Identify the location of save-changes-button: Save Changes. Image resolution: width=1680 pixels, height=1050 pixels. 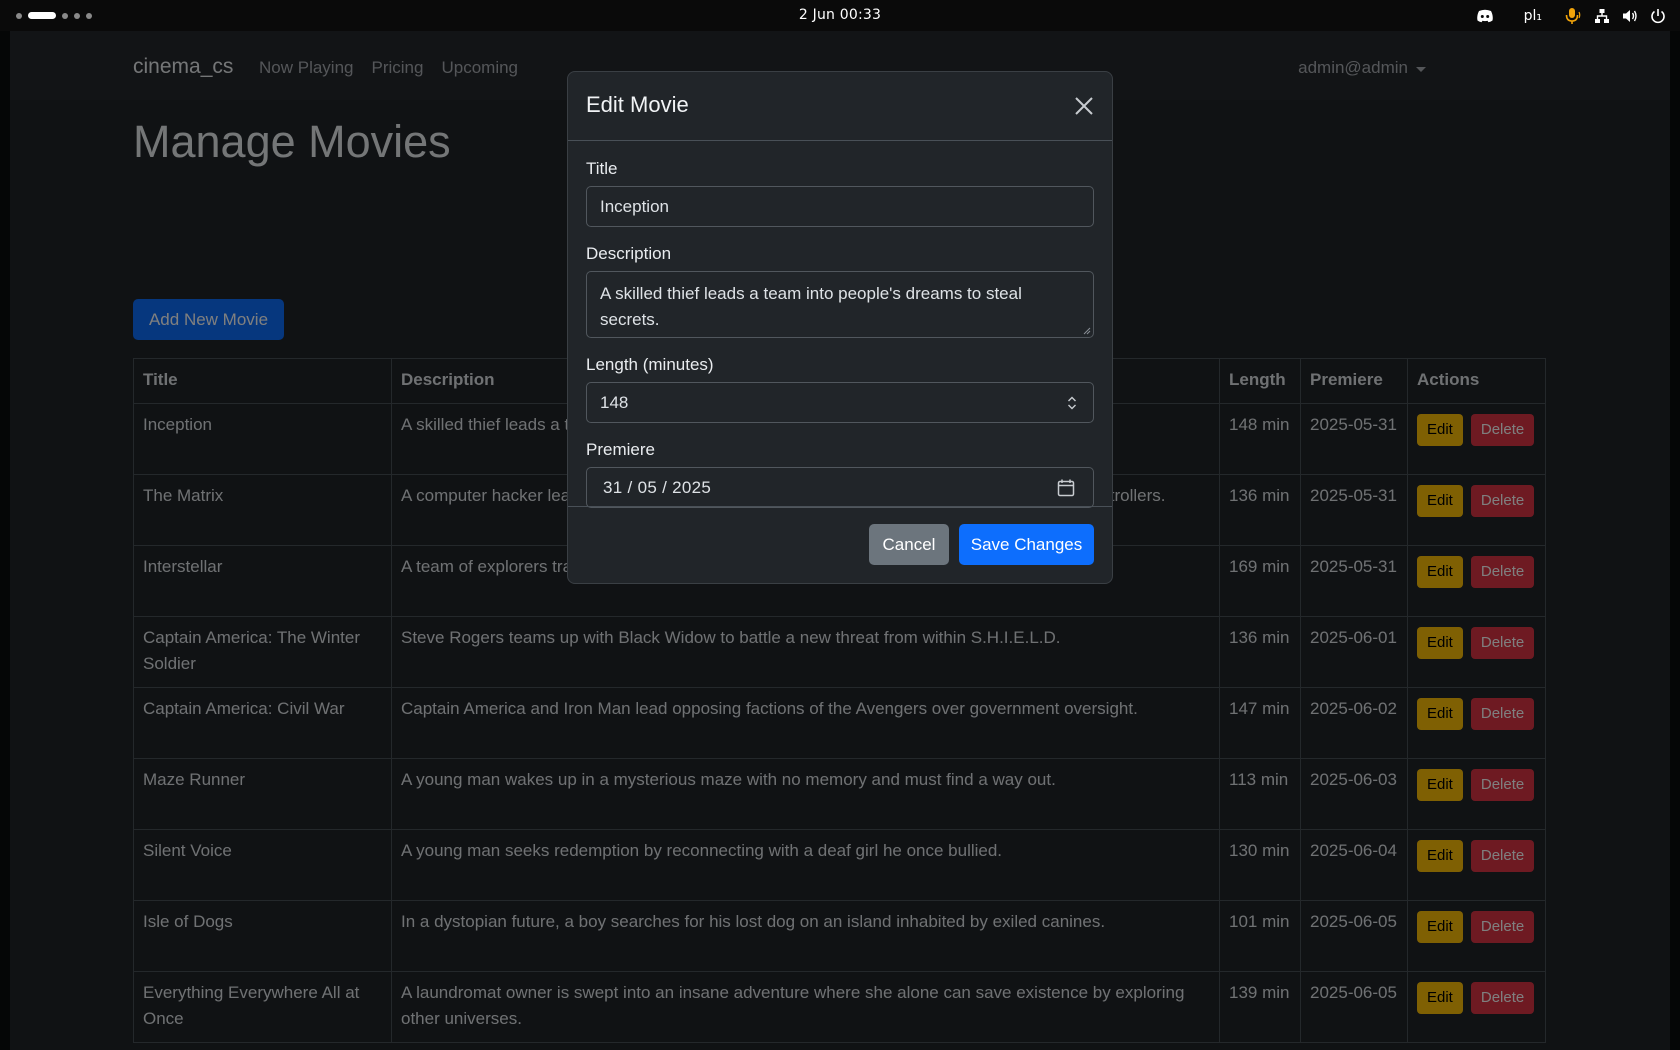
(1026, 544).